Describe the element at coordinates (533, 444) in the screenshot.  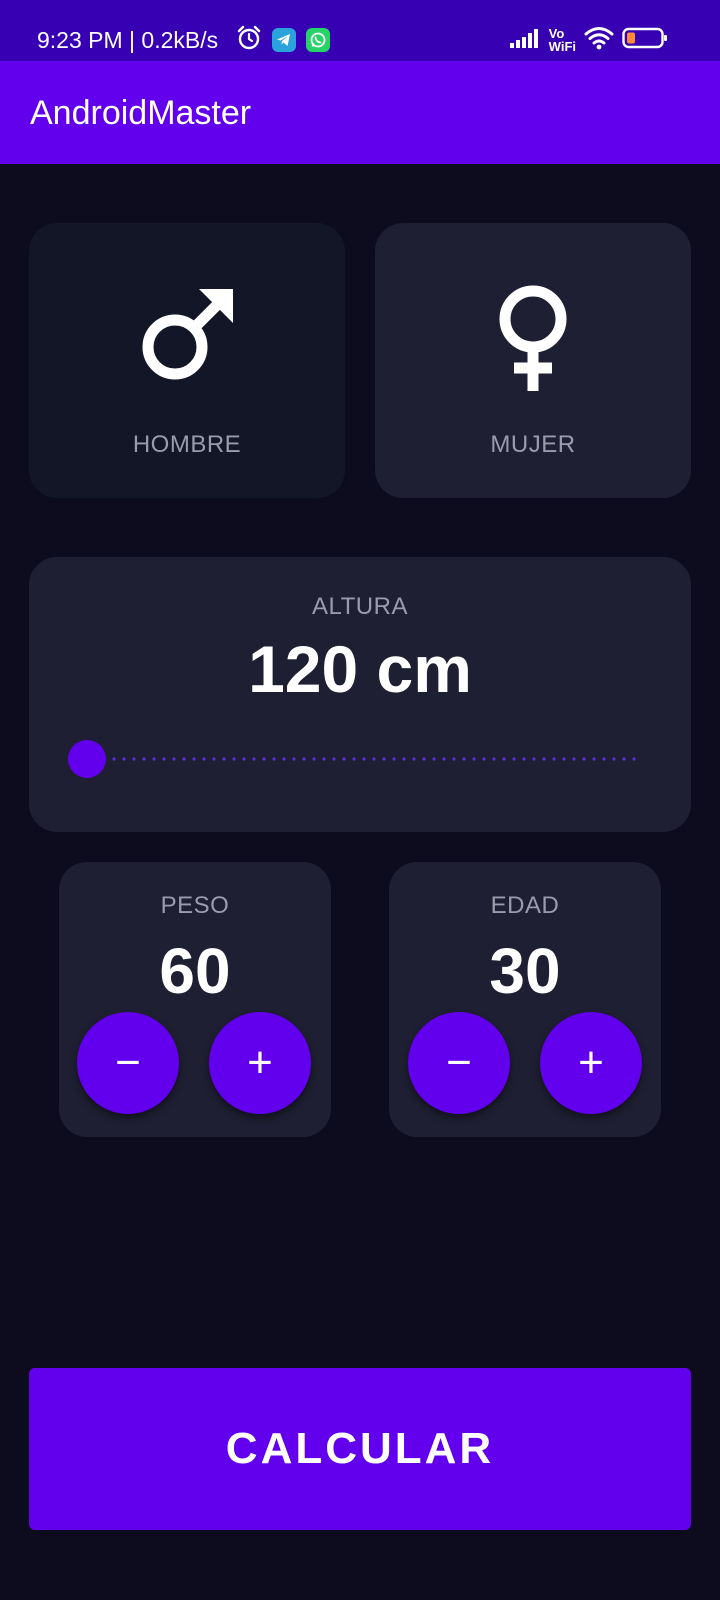
I see `female-label: MUJER` at that location.